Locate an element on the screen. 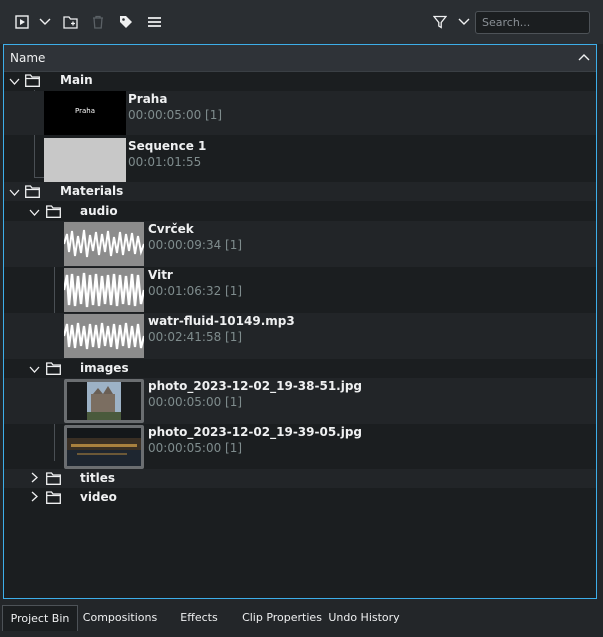 This screenshot has height=637, width=603. clip-thumbnail is located at coordinates (85, 160).